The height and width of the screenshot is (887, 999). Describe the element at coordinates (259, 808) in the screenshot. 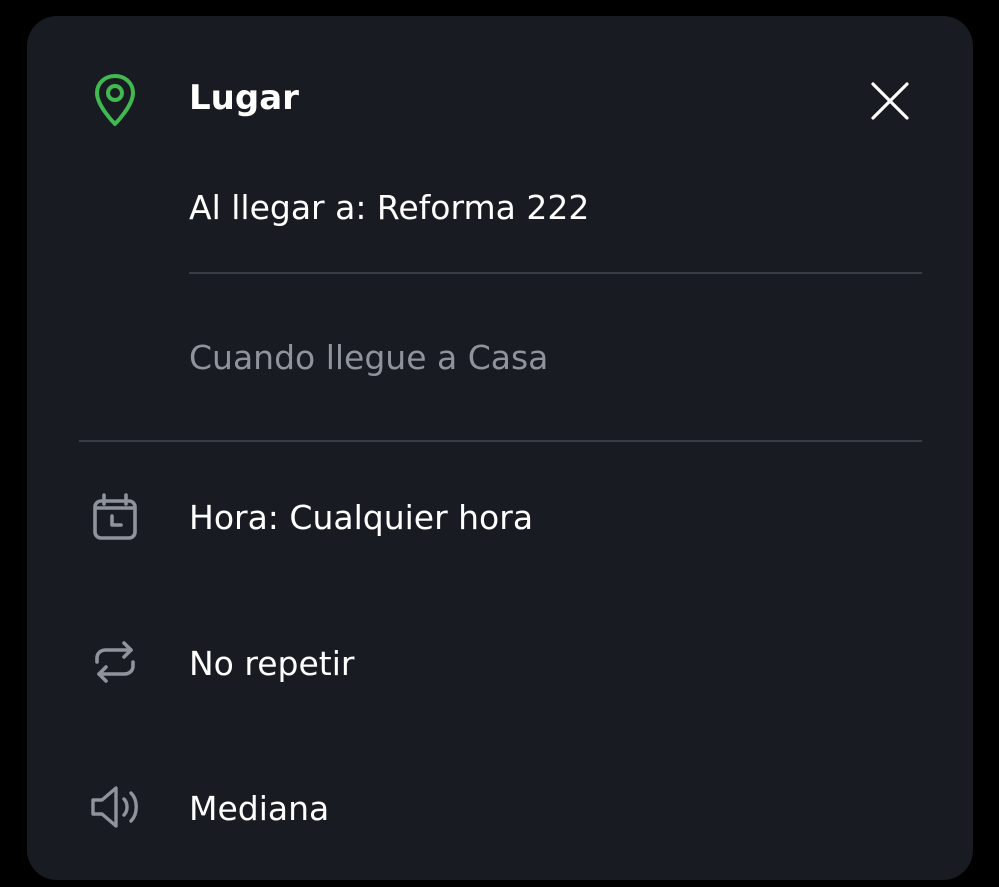

I see `volume-label: Mediana` at that location.